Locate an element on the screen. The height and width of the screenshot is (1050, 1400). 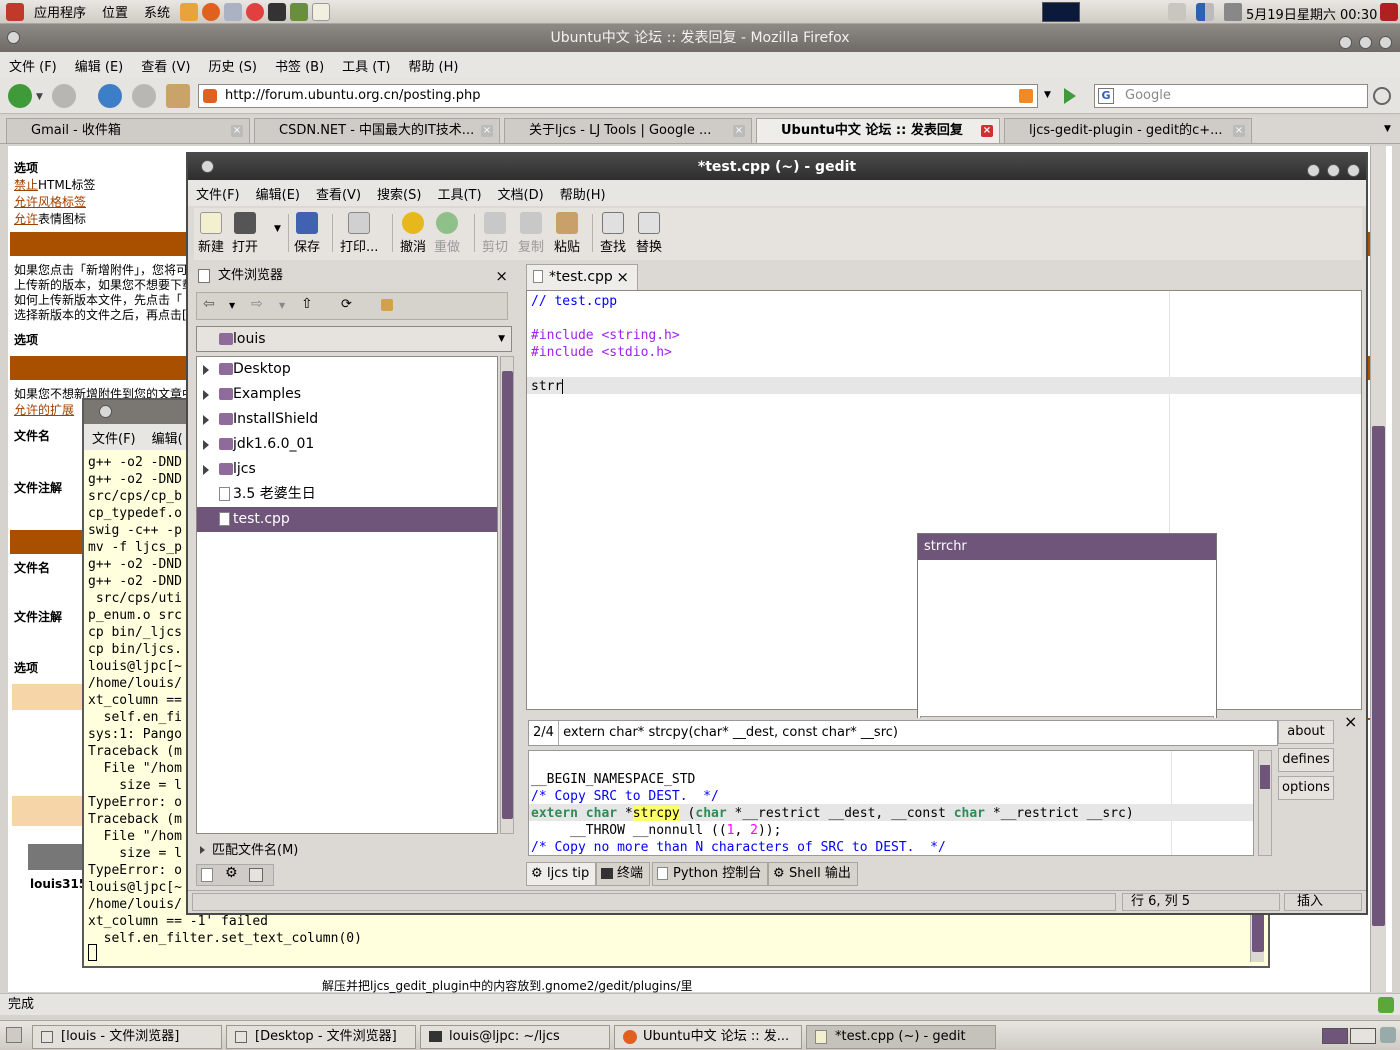
power-icon is located at coordinates (1389, 12).